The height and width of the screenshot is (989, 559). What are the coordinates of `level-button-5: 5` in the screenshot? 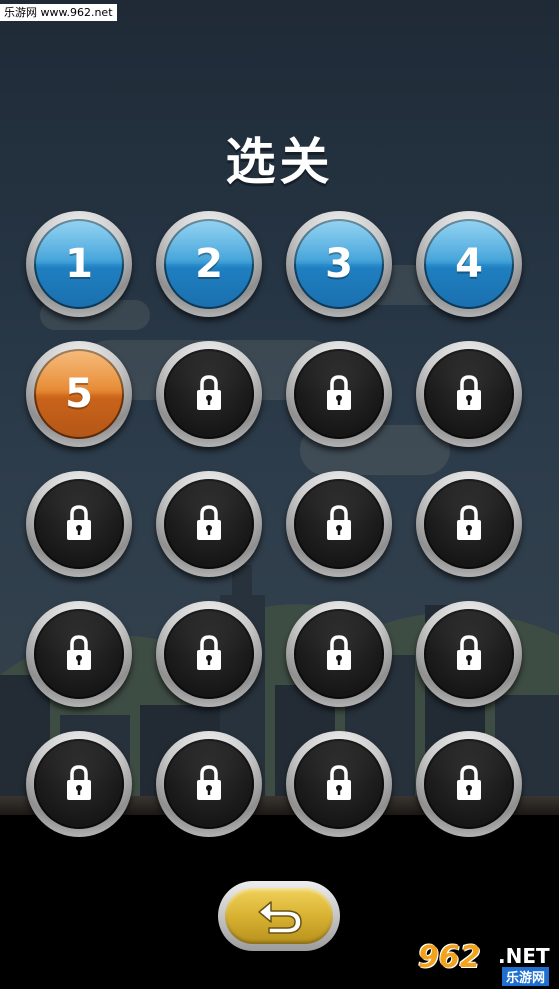 It's located at (79, 394).